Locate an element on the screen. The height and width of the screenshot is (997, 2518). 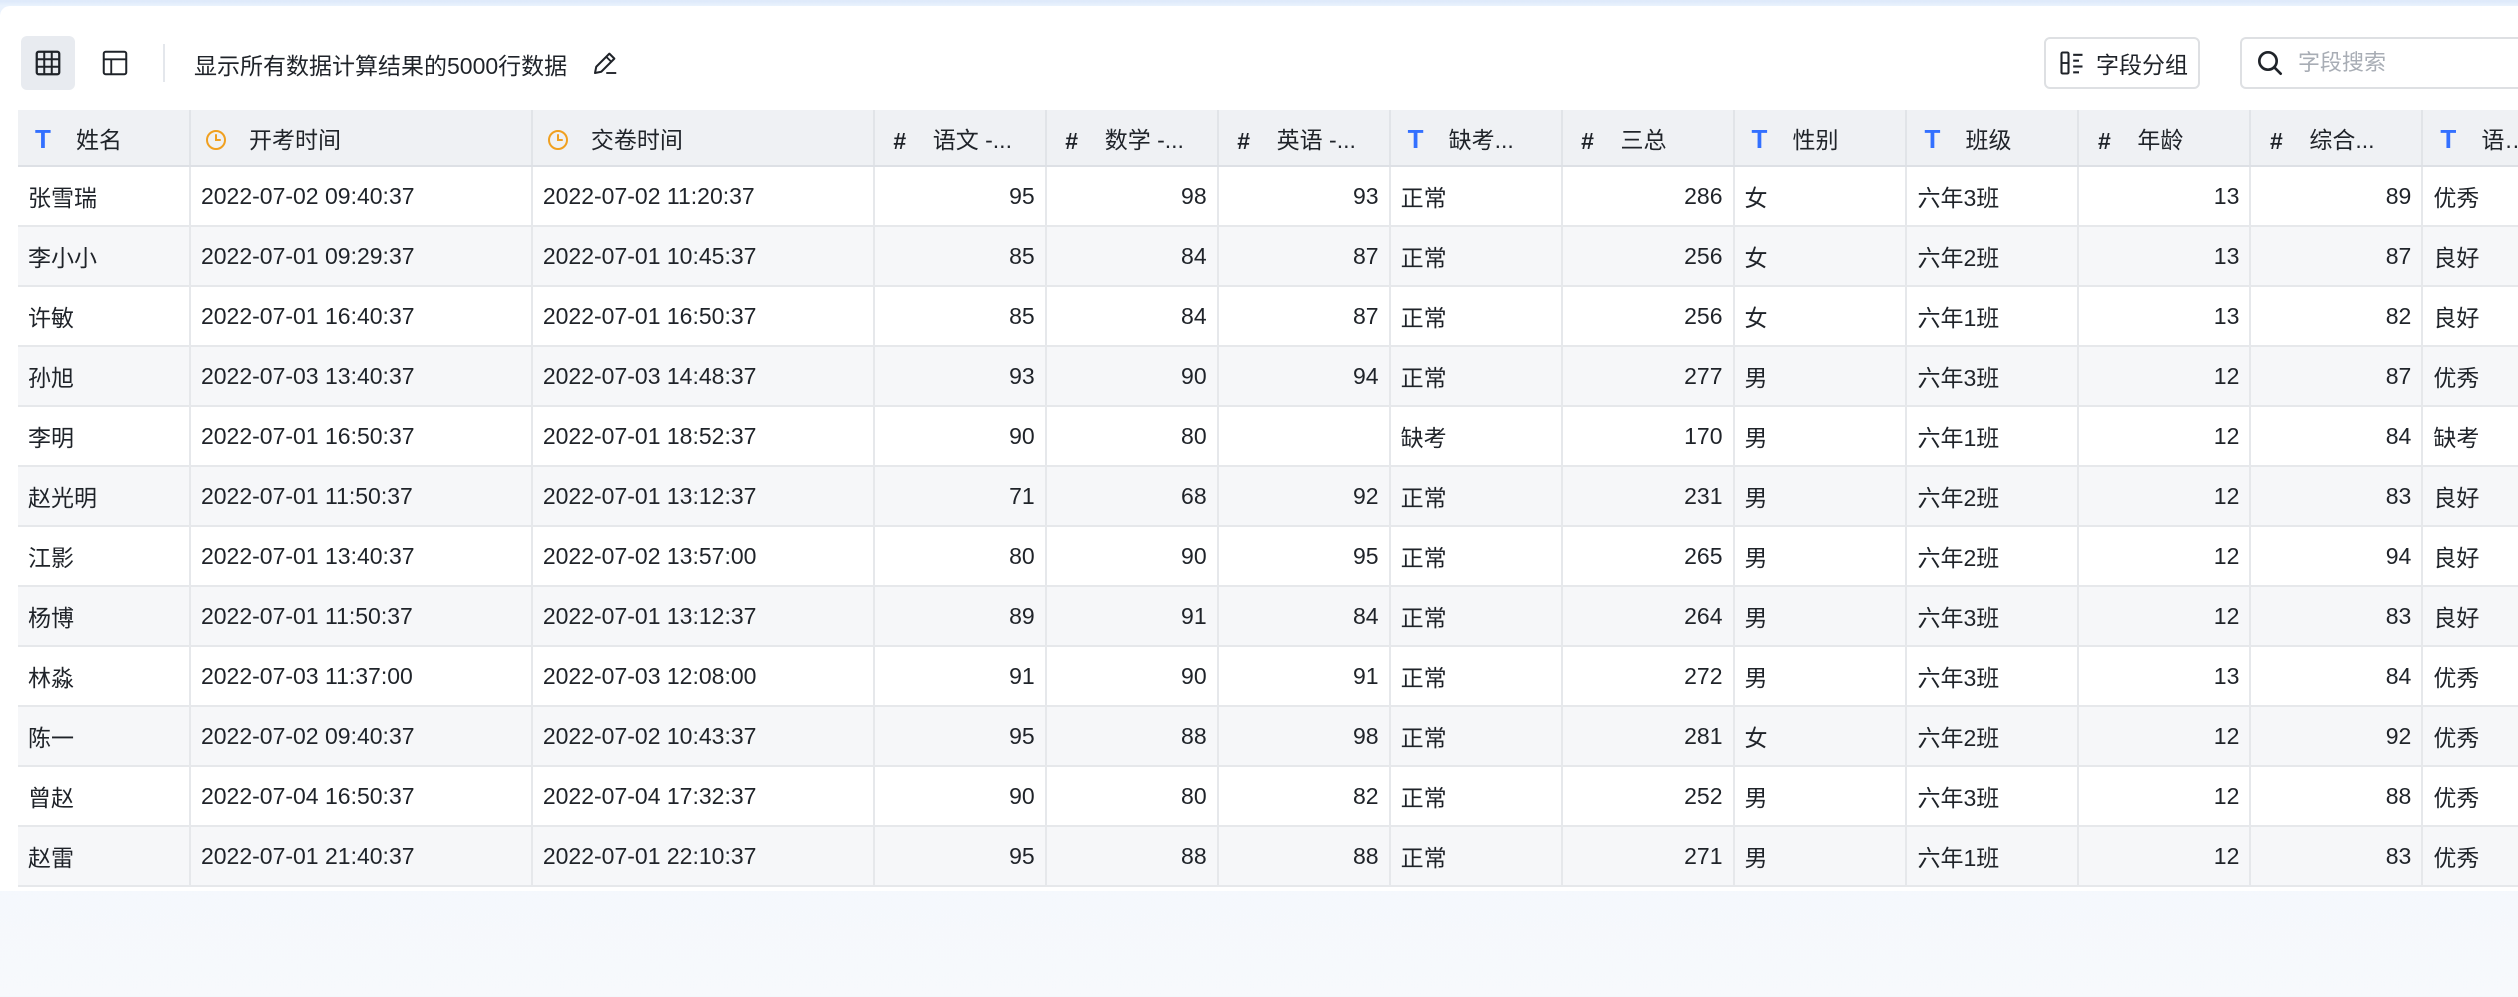
table-cell: 六年1班 is located at coordinates (1993, 316).